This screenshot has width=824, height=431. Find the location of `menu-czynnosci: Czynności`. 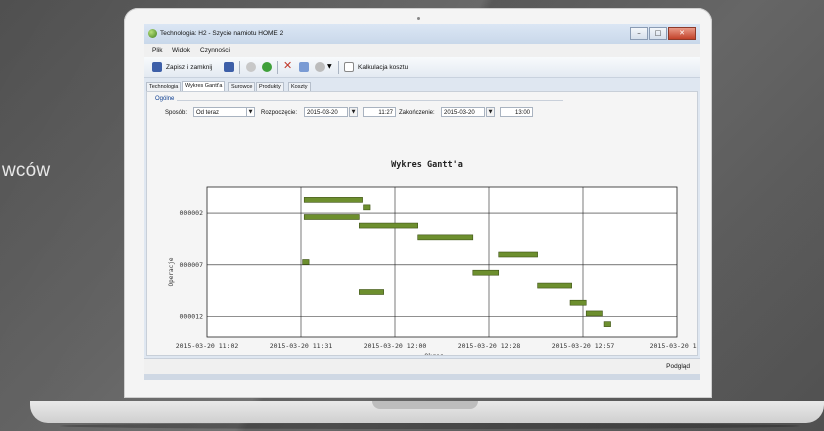

menu-czynnosci: Czynności is located at coordinates (215, 50).